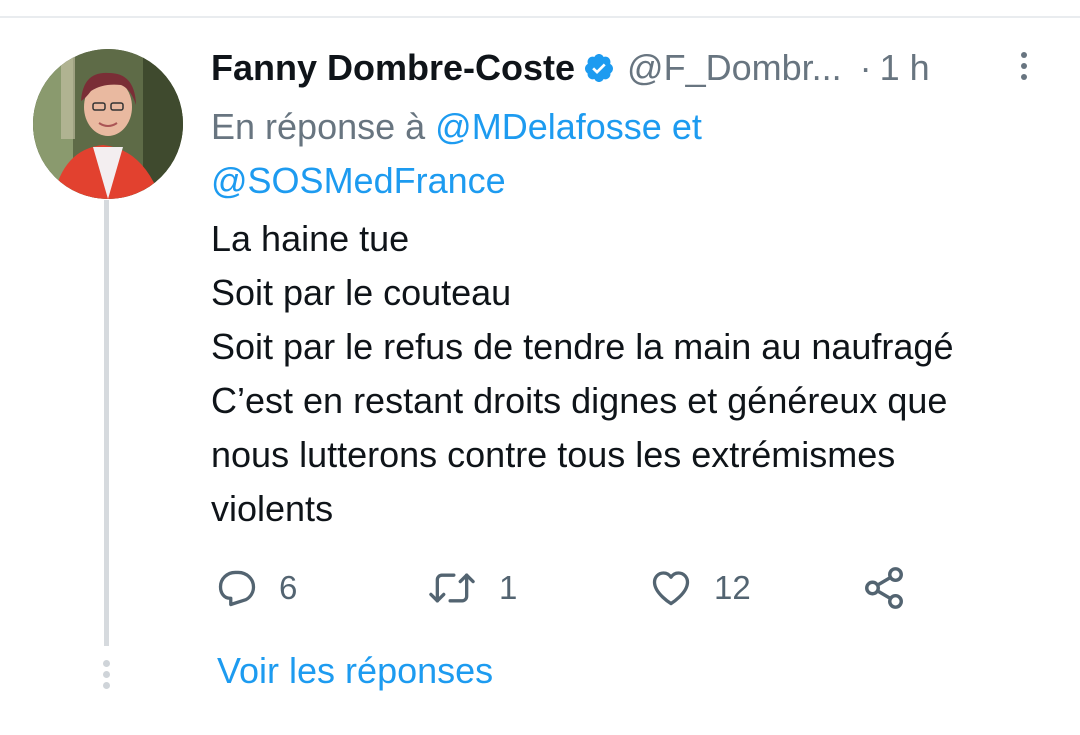  I want to click on avatar-photo, so click(108, 124).